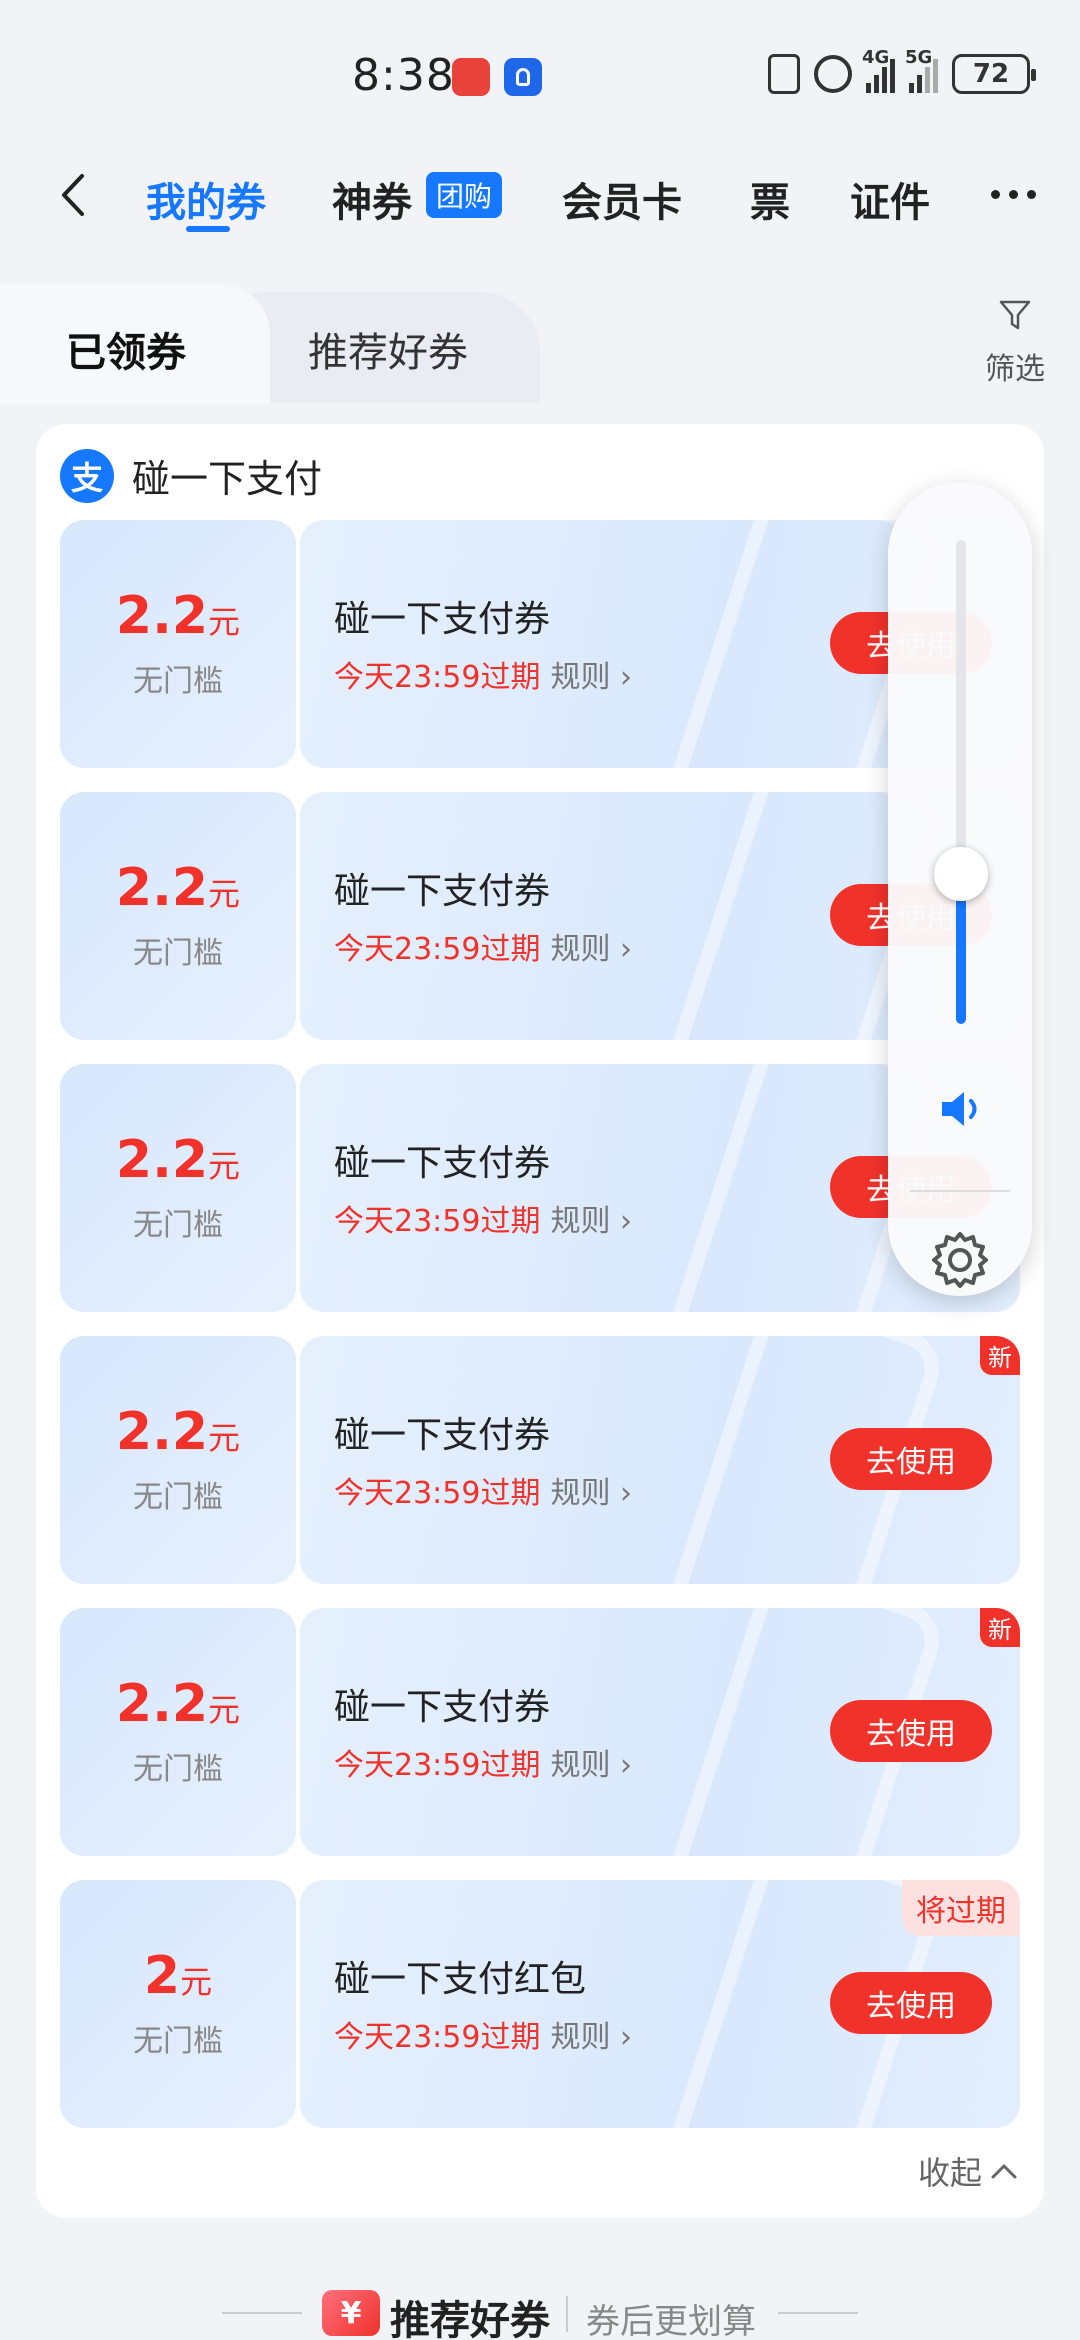  What do you see at coordinates (671, 2321) in the screenshot?
I see `recommend-subtitle: 券后更划算` at bounding box center [671, 2321].